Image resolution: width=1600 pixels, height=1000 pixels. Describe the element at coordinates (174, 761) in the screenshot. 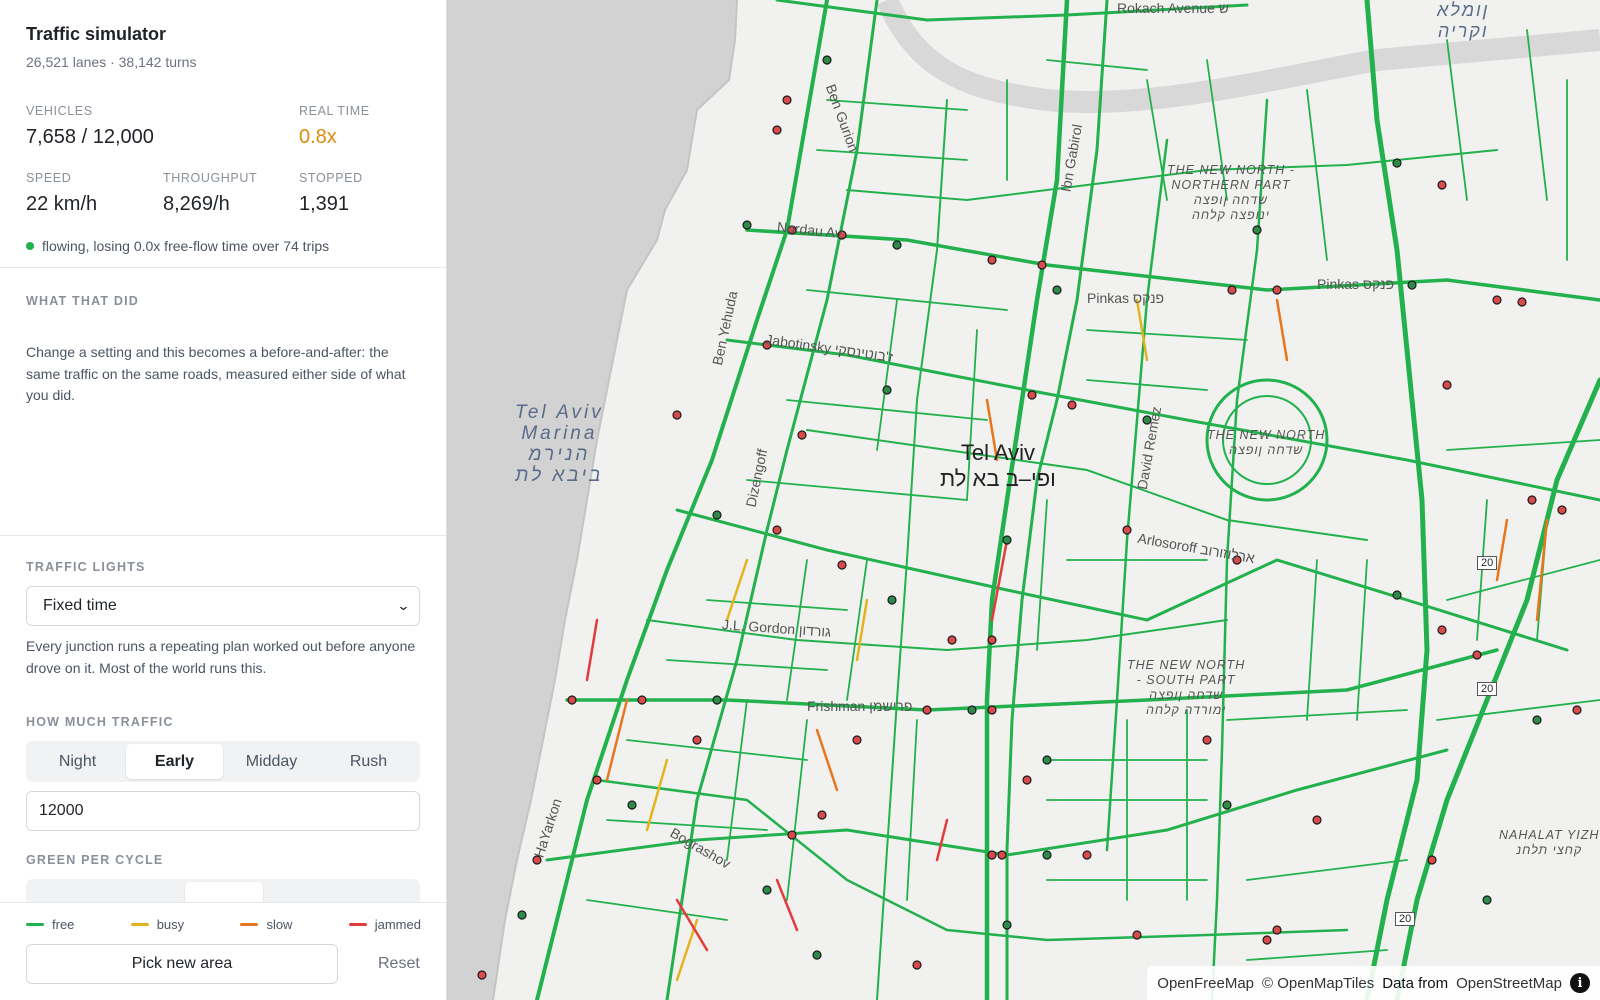

I see `traffic-option-early: Early` at that location.